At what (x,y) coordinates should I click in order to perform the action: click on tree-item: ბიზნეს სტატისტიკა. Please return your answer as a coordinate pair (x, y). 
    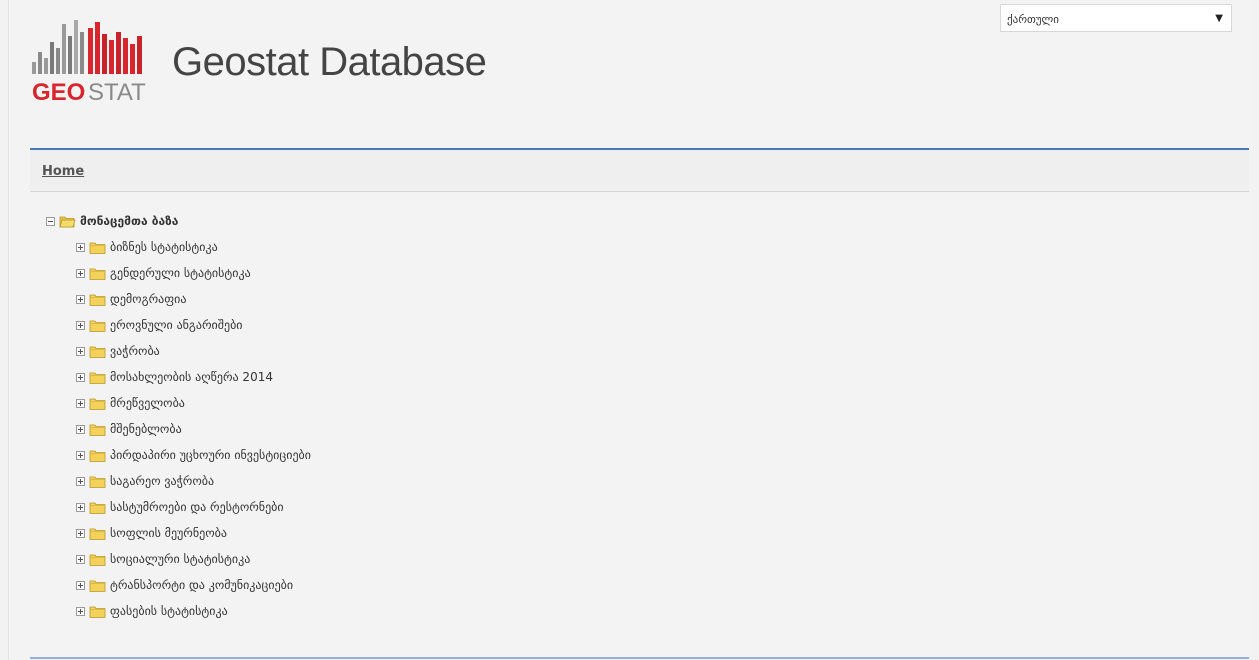
    Looking at the image, I should click on (193, 247).